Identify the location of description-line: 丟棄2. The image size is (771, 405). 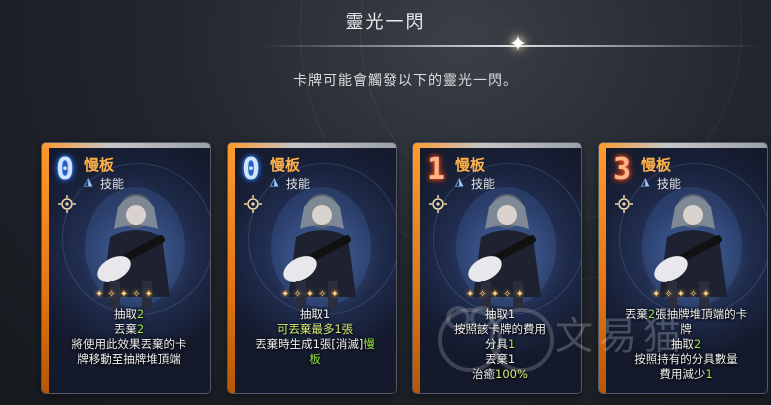
(129, 329).